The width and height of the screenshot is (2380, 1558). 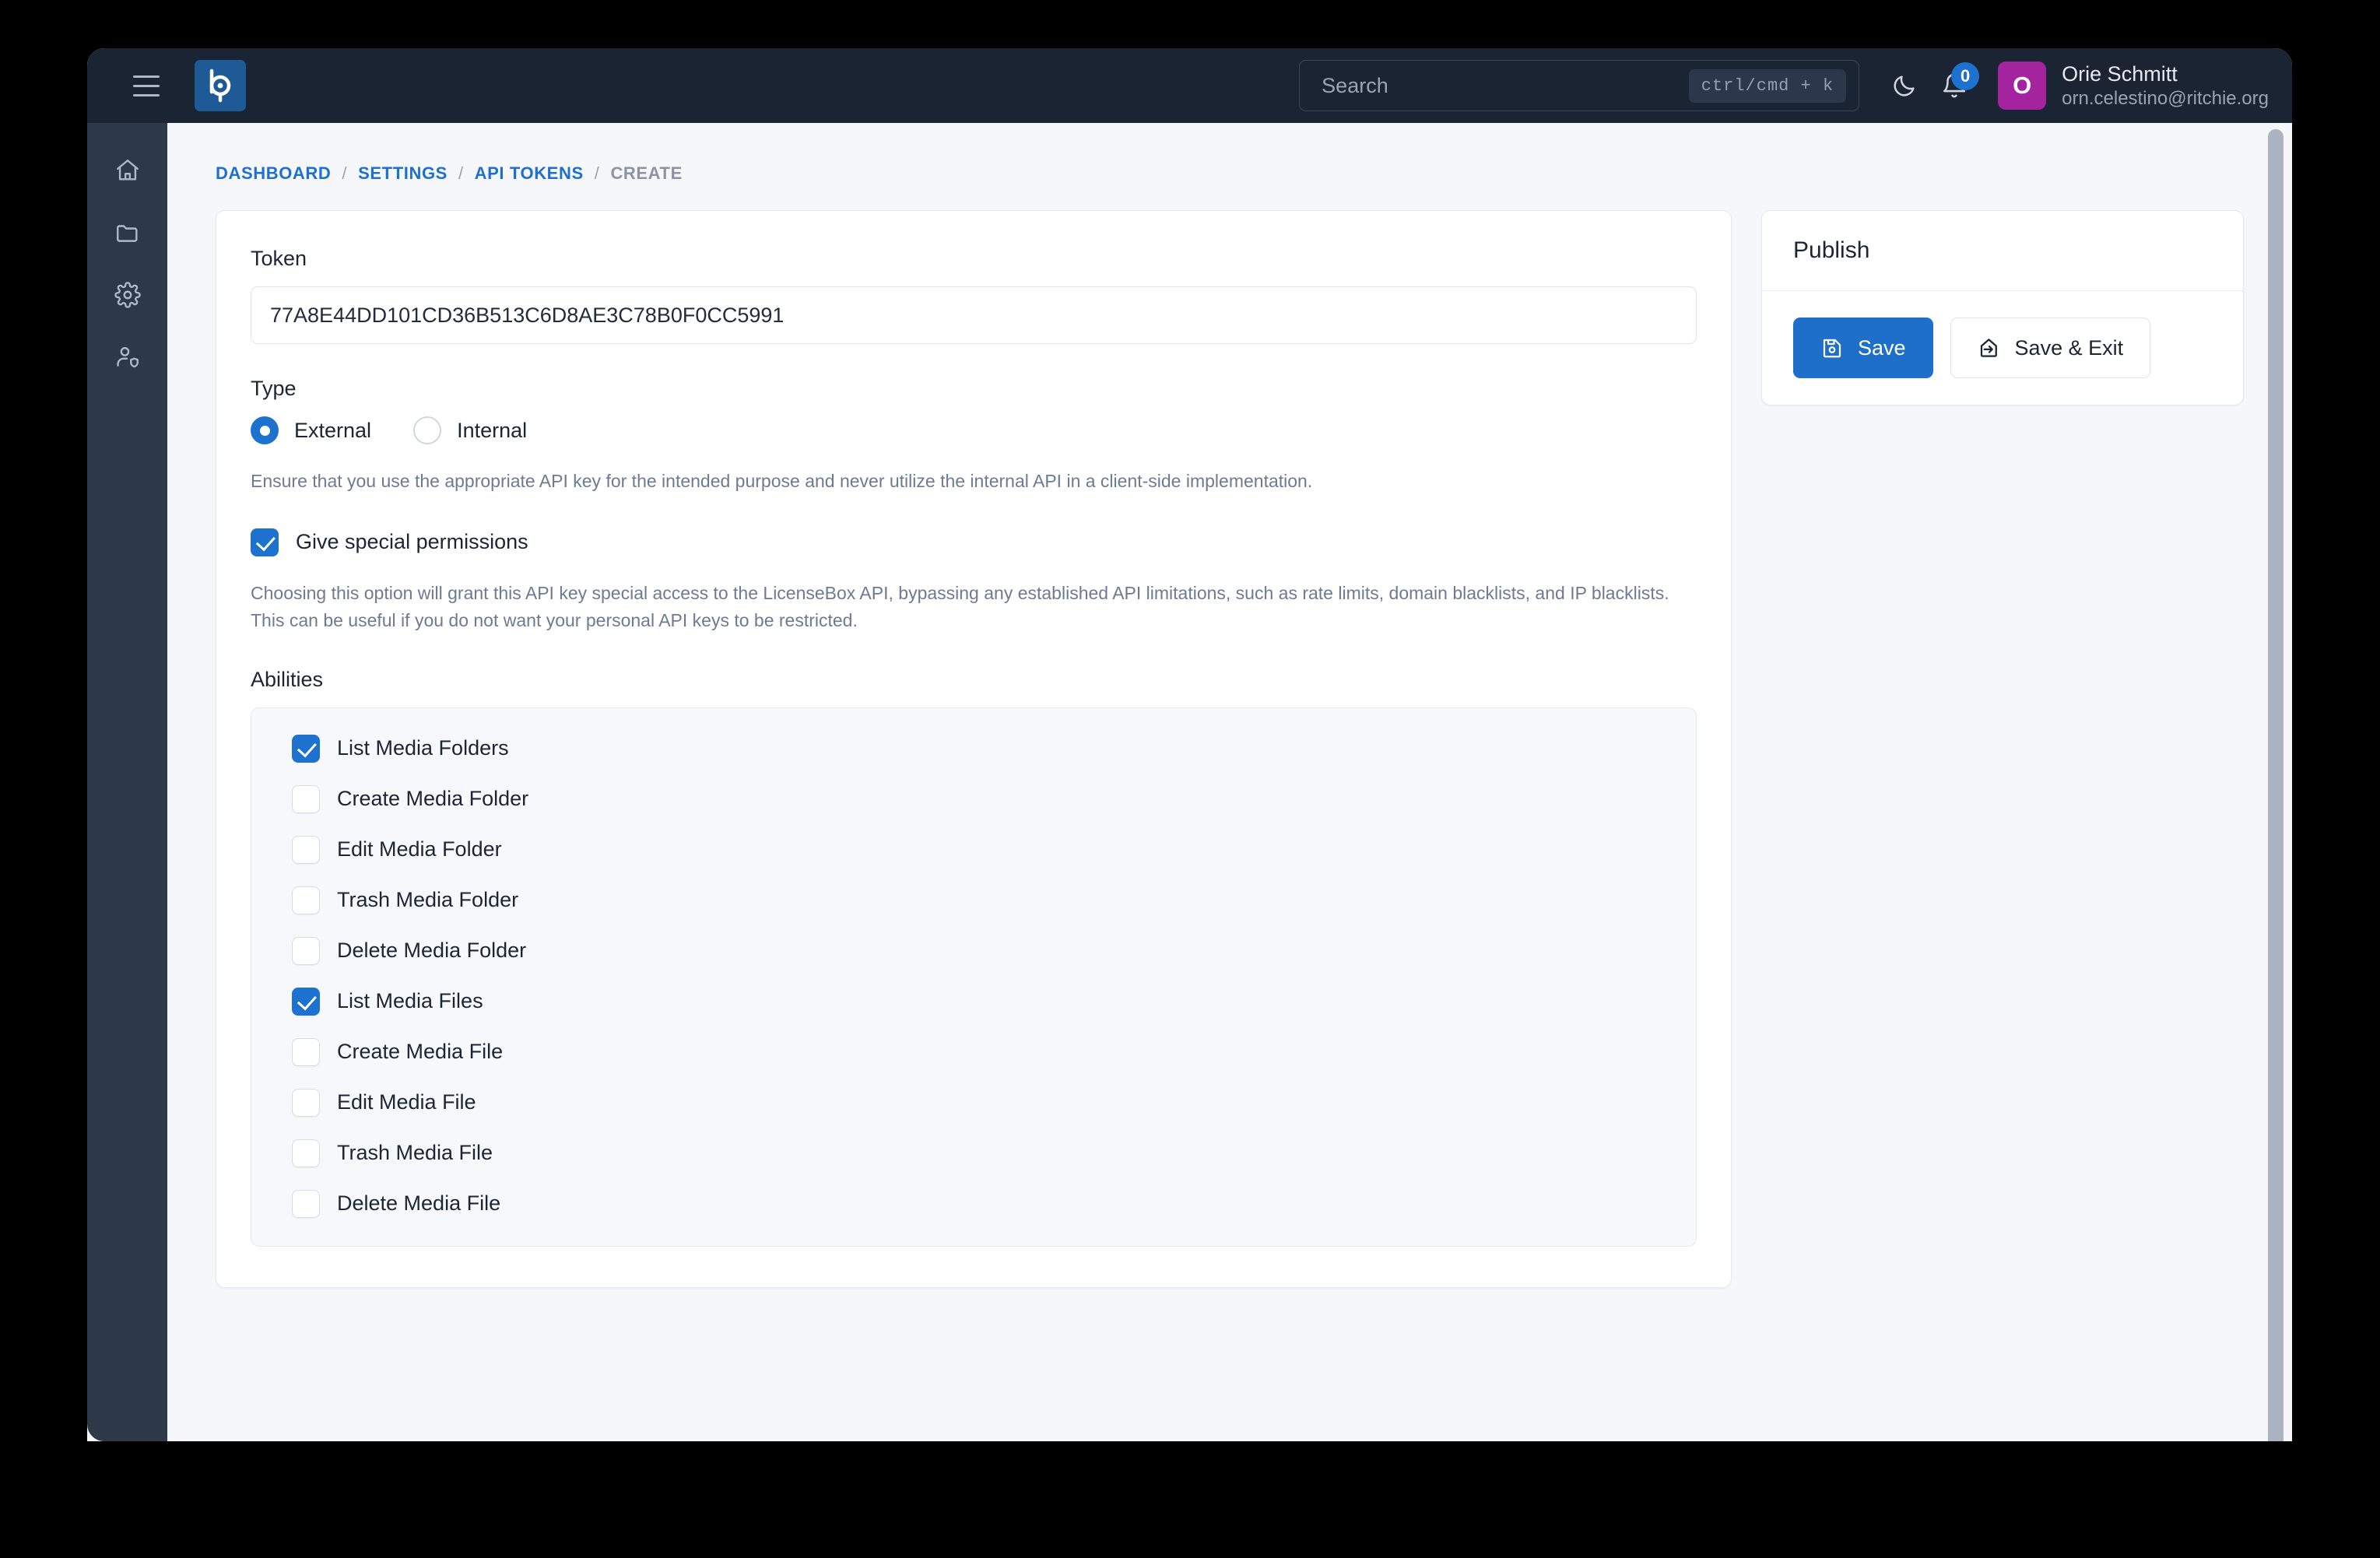 What do you see at coordinates (419, 1203) in the screenshot?
I see `ability-label: Delete Media File` at bounding box center [419, 1203].